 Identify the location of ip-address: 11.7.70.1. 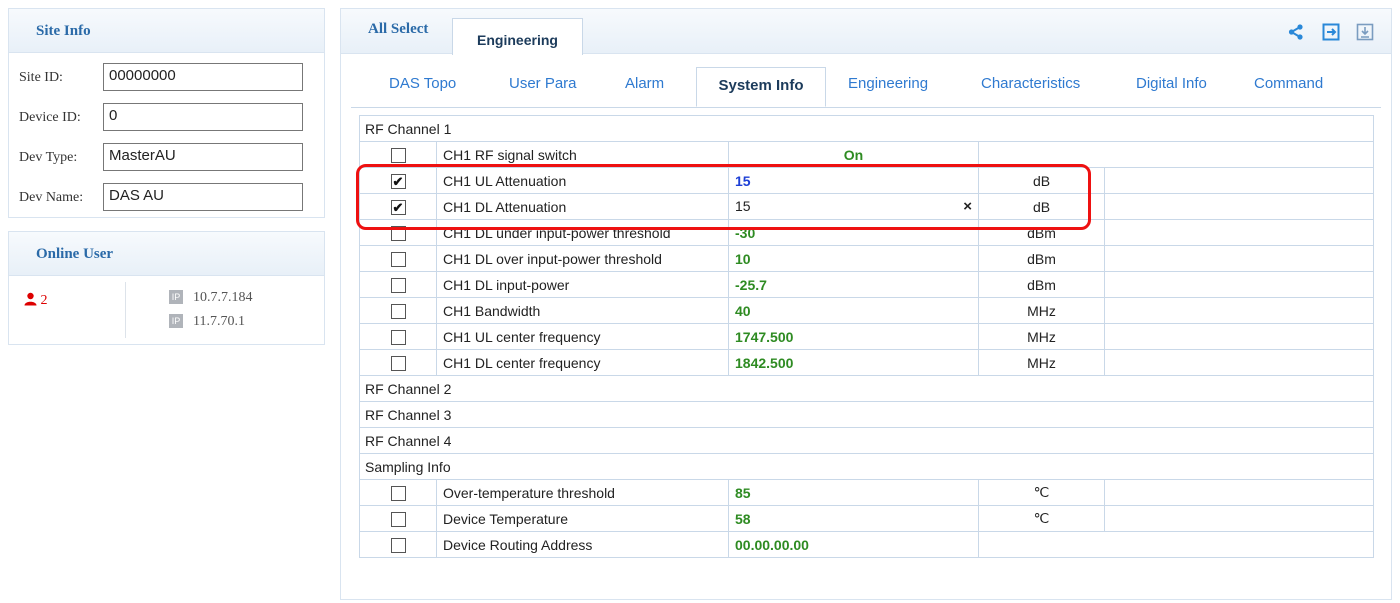
(219, 321).